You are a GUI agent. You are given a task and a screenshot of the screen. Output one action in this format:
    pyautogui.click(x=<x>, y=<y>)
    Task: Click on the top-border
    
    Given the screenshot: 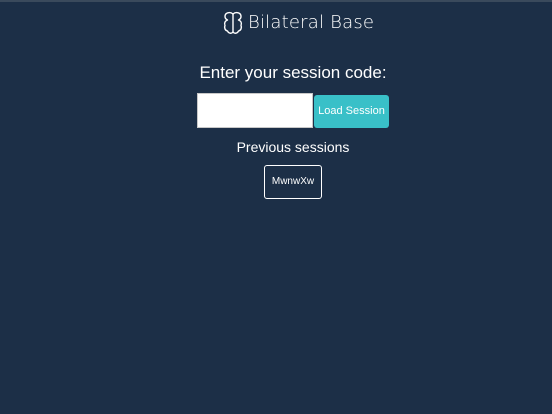 What is the action you would take?
    pyautogui.click(x=276, y=1)
    